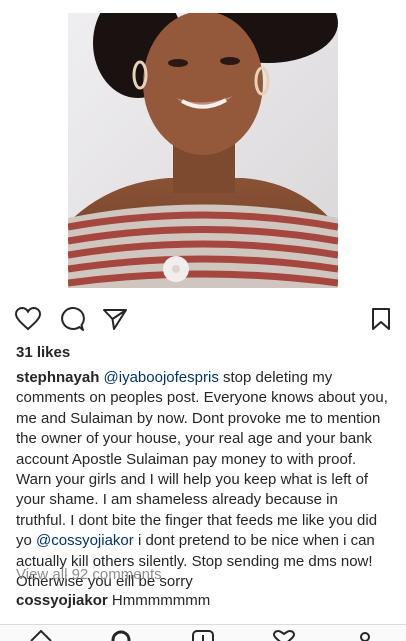 This screenshot has height=641, width=406. Describe the element at coordinates (365, 635) in the screenshot. I see `profile-icon` at that location.